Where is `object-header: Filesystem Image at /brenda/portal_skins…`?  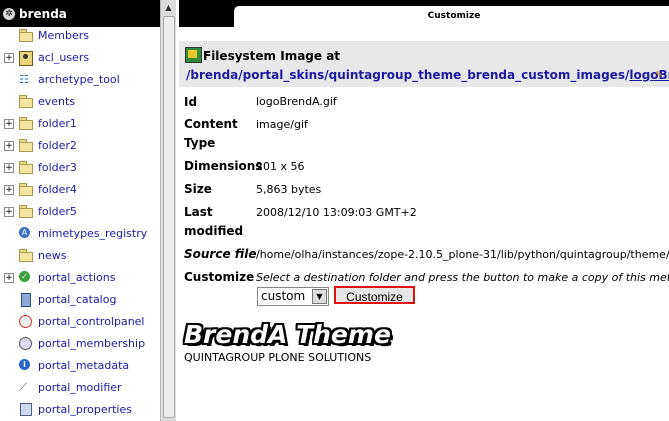 object-header: Filesystem Image at /brenda/portal_skins… is located at coordinates (424, 64).